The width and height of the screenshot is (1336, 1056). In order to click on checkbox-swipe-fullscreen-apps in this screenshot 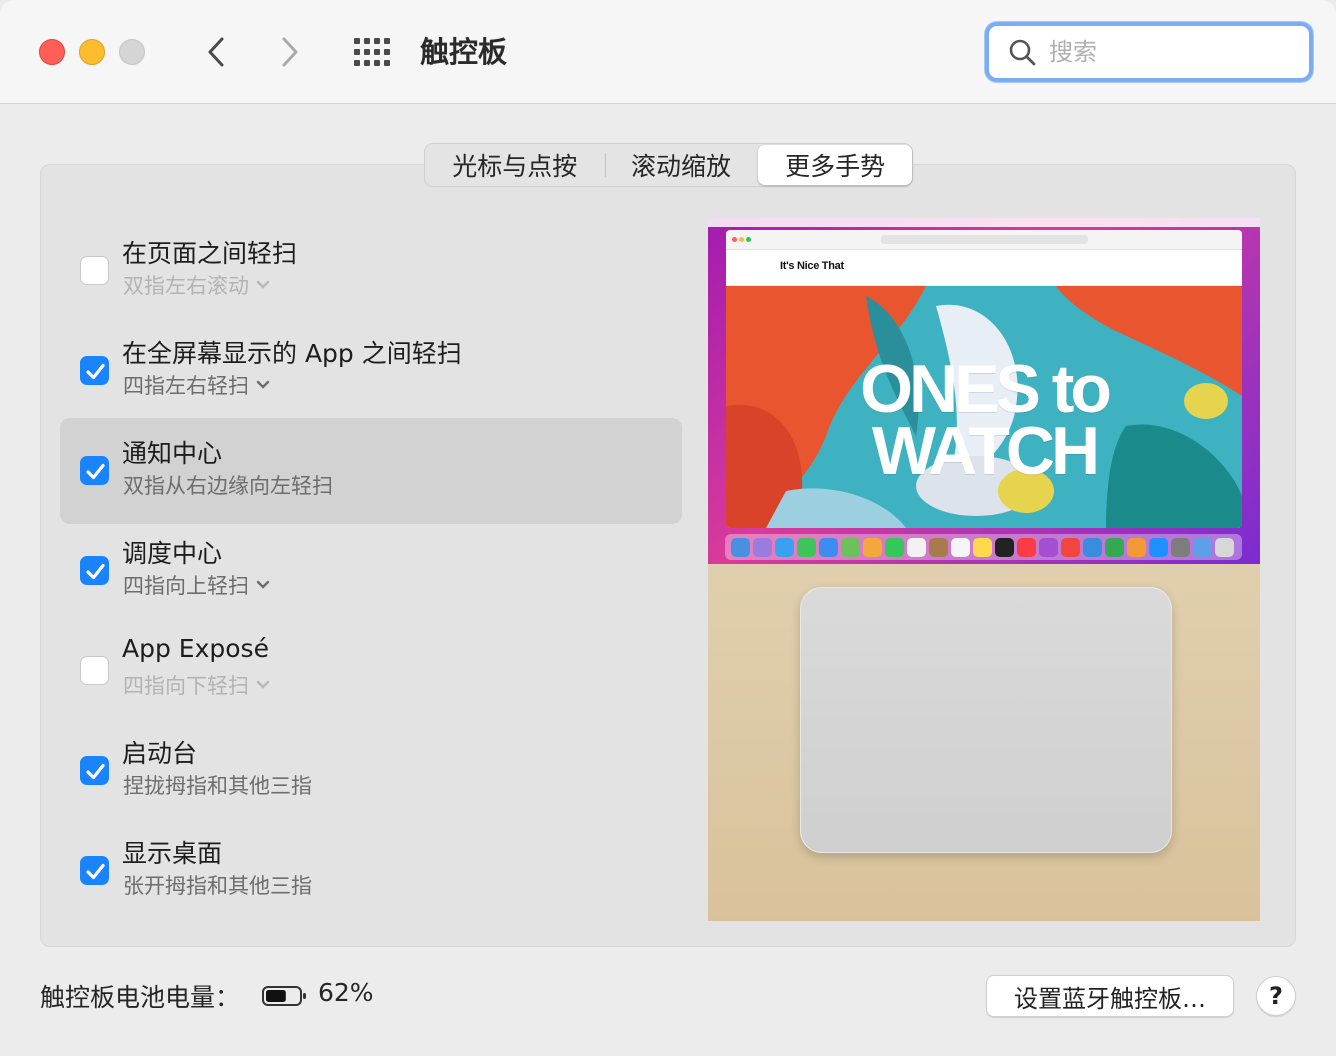, I will do `click(94, 370)`.